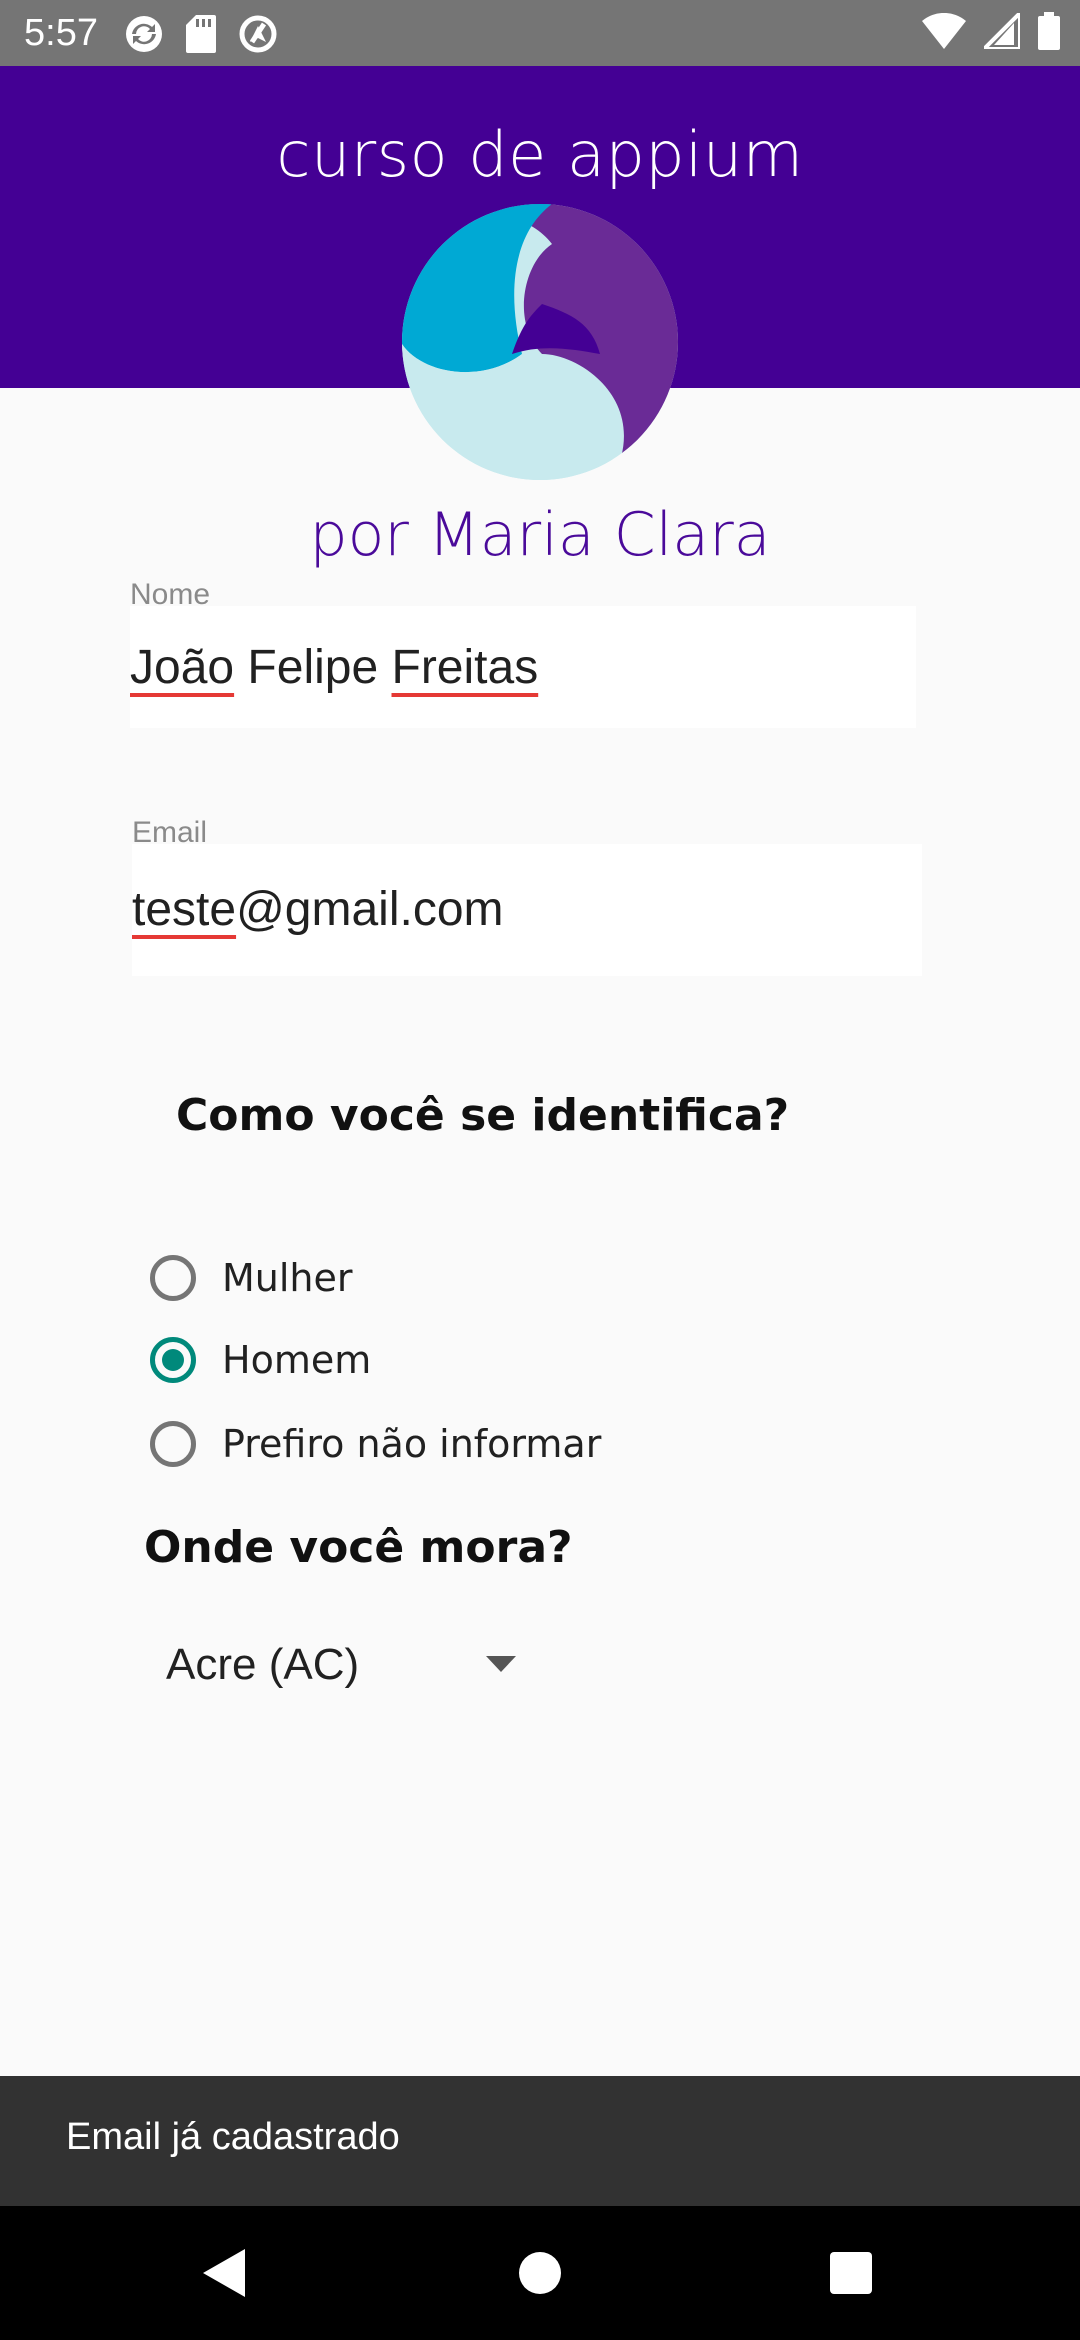 The height and width of the screenshot is (2340, 1080). Describe the element at coordinates (182, 667) in the screenshot. I see `name-word-1: João` at that location.